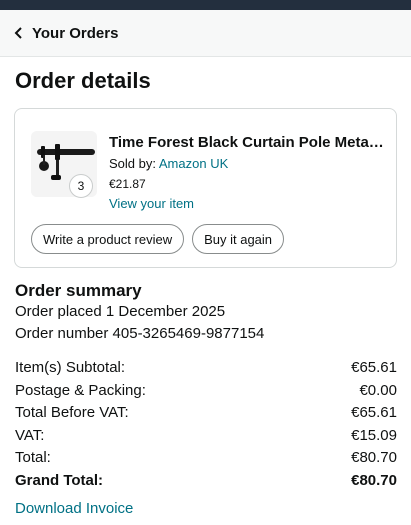  Describe the element at coordinates (83, 80) in the screenshot. I see `page-title: Order details` at that location.